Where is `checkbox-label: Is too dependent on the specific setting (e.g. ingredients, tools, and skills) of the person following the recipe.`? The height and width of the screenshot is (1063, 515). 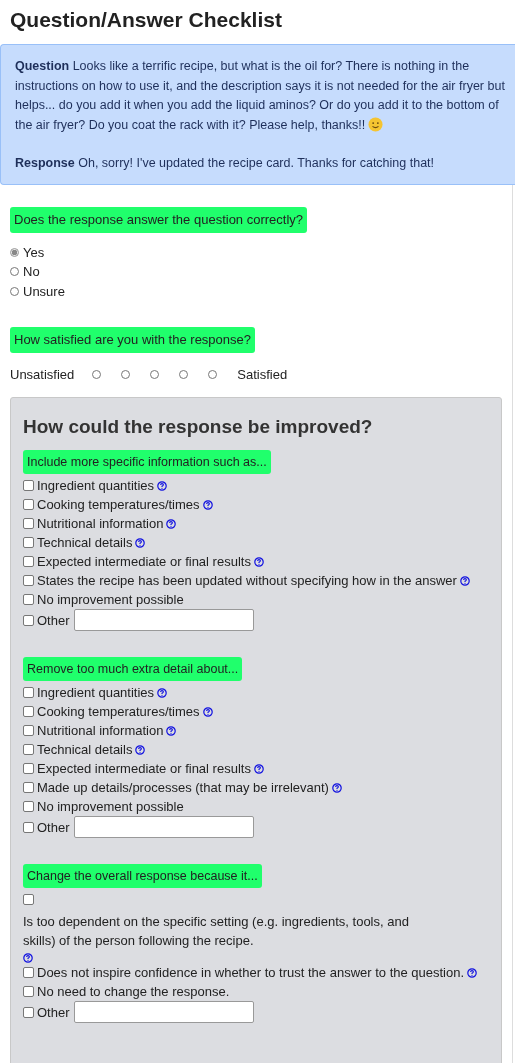
checkbox-label: Is too dependent on the specific setting (e.g. ingredients, tools, and skills) of the person following the recipe. is located at coordinates (216, 931).